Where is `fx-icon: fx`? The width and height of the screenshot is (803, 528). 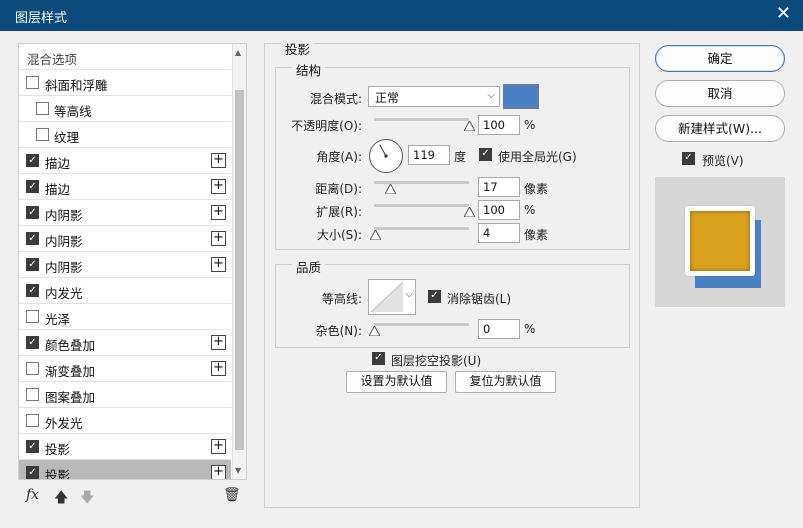
fx-icon: fx is located at coordinates (32, 495).